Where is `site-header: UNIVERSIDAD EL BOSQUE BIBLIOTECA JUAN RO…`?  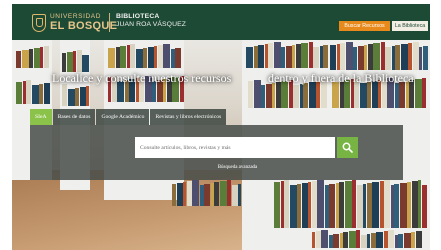
site-header: UNIVERSIDAD EL BOSQUE BIBLIOTECA JUAN RO… is located at coordinates (221, 22).